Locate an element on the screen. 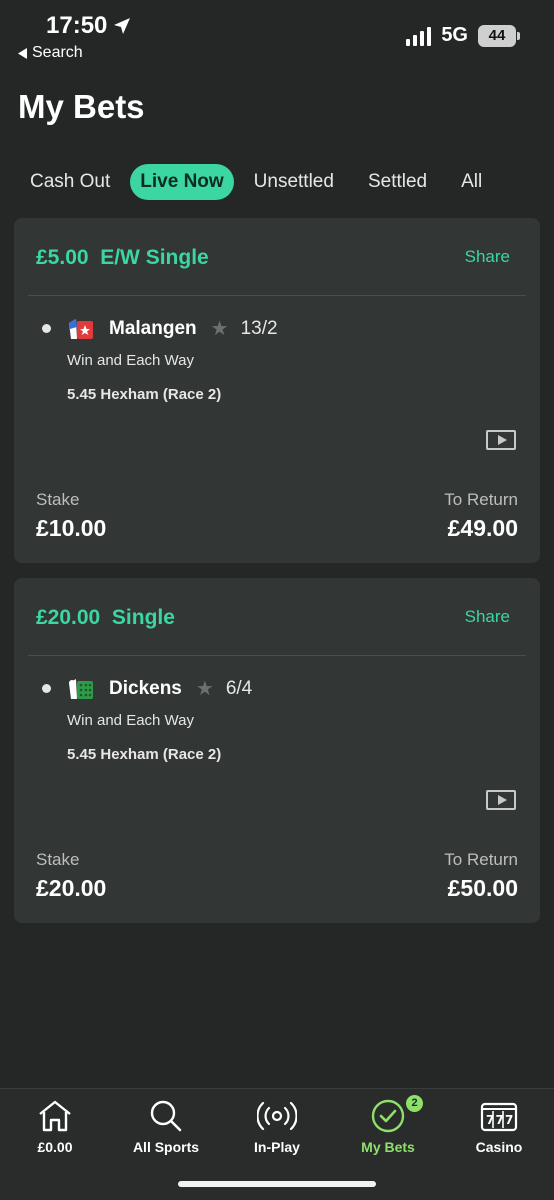  tab-live-now: Live Now is located at coordinates (182, 182).